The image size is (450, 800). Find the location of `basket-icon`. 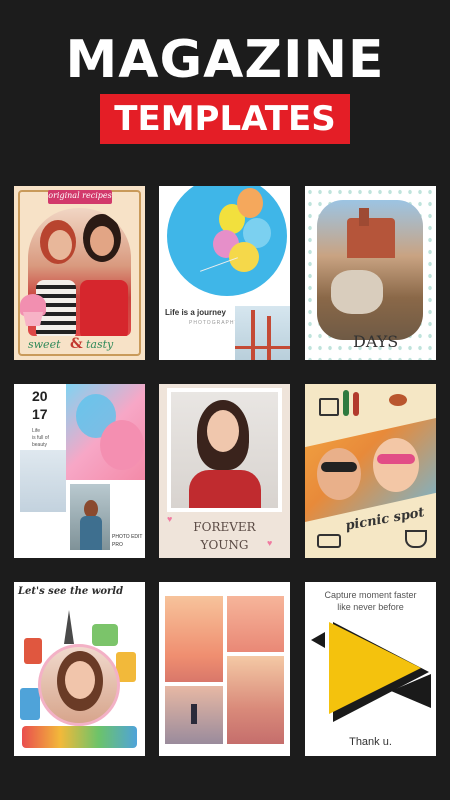

basket-icon is located at coordinates (329, 541).